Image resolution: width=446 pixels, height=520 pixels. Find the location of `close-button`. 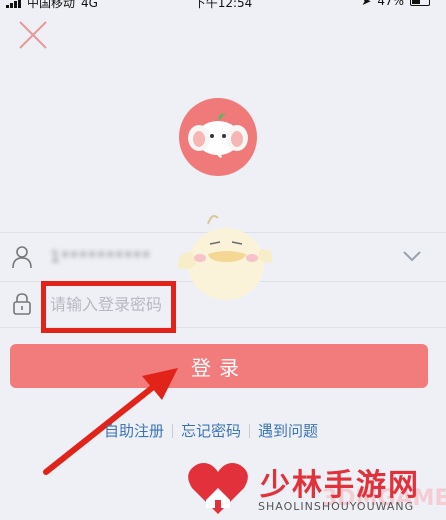

close-button is located at coordinates (33, 35).